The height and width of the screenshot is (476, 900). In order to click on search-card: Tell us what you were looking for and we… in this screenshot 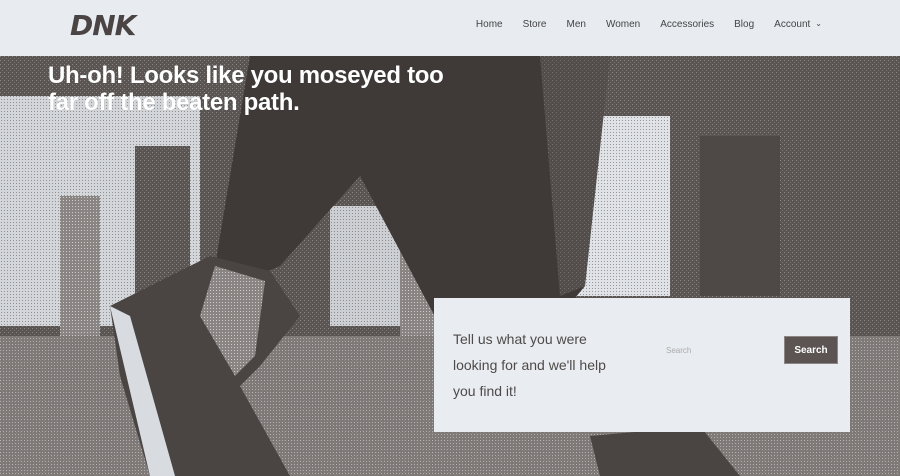, I will do `click(642, 365)`.